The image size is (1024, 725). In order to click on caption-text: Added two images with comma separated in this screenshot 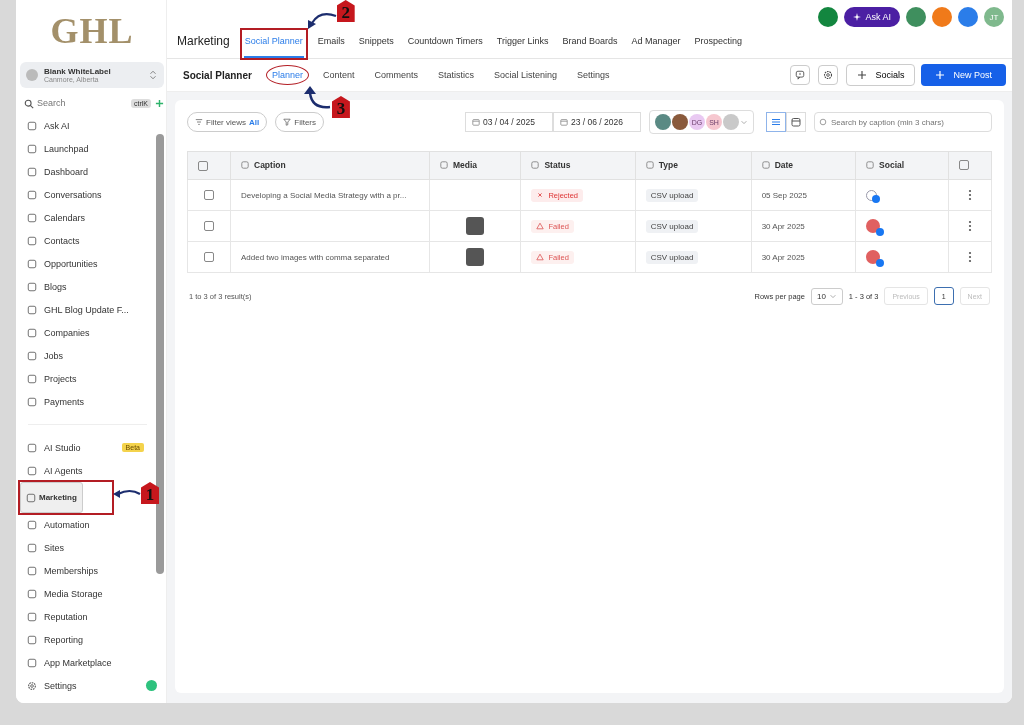, I will do `click(315, 257)`.